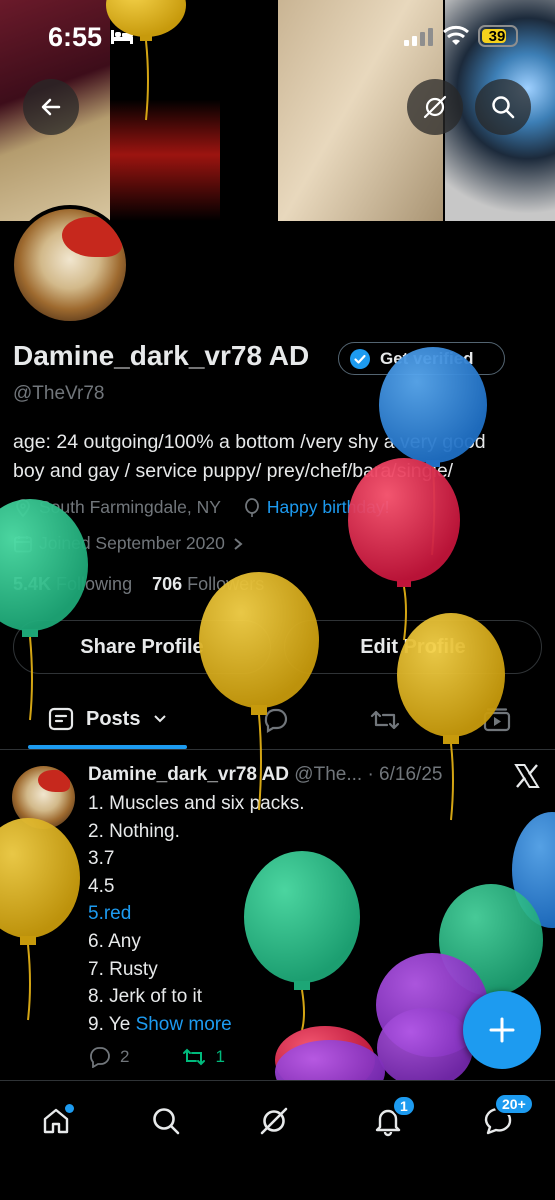 Image resolution: width=555 pixels, height=1200 pixels. What do you see at coordinates (188, 774) in the screenshot?
I see `post-author: Damine_dark_vr78 AD` at bounding box center [188, 774].